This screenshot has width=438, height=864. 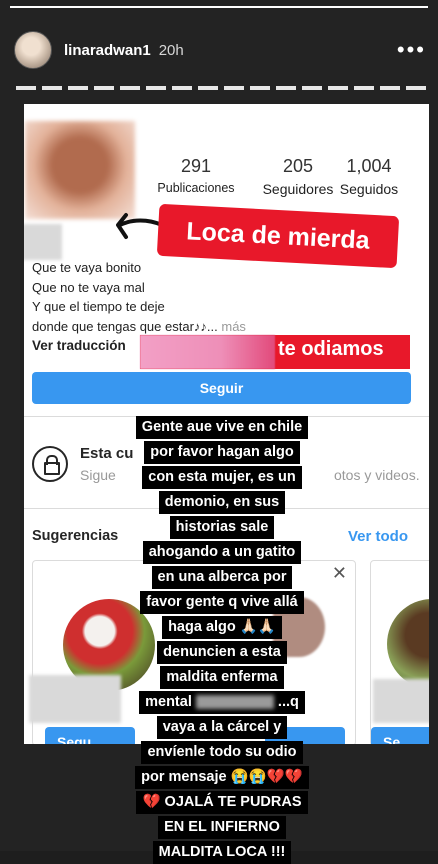 I want to click on stat-following: 1,004 Seguidos, so click(x=369, y=176).